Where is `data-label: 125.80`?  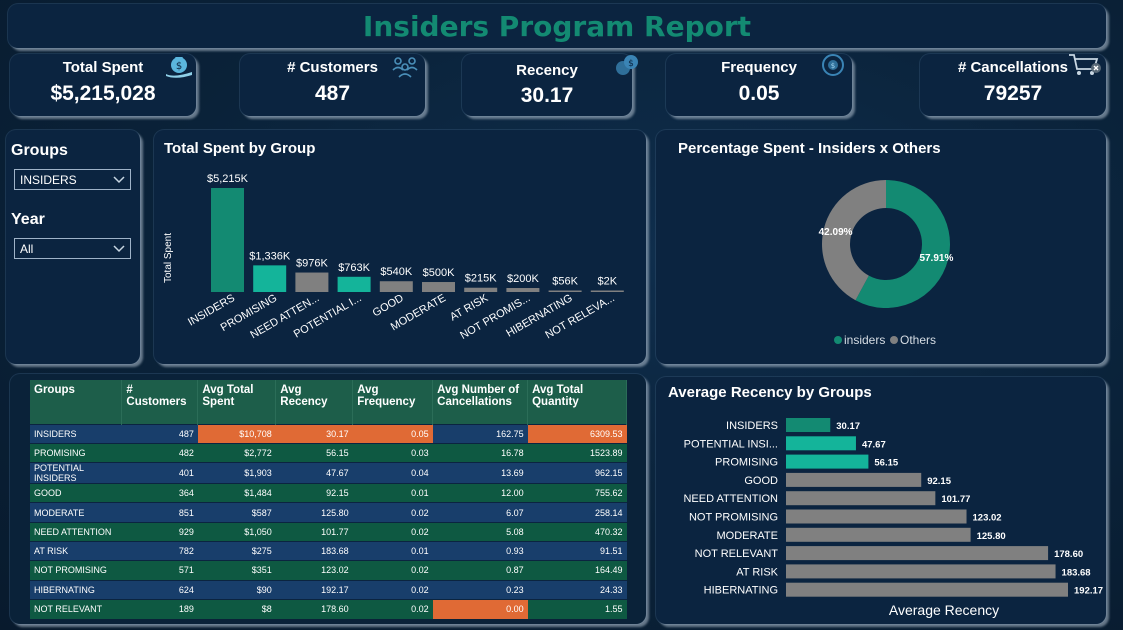
data-label: 125.80 is located at coordinates (991, 536).